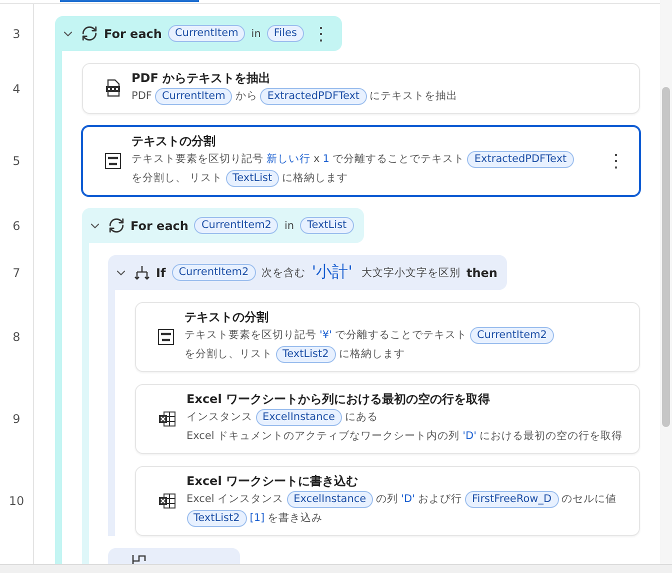  I want to click on step-text: にある, so click(361, 417).